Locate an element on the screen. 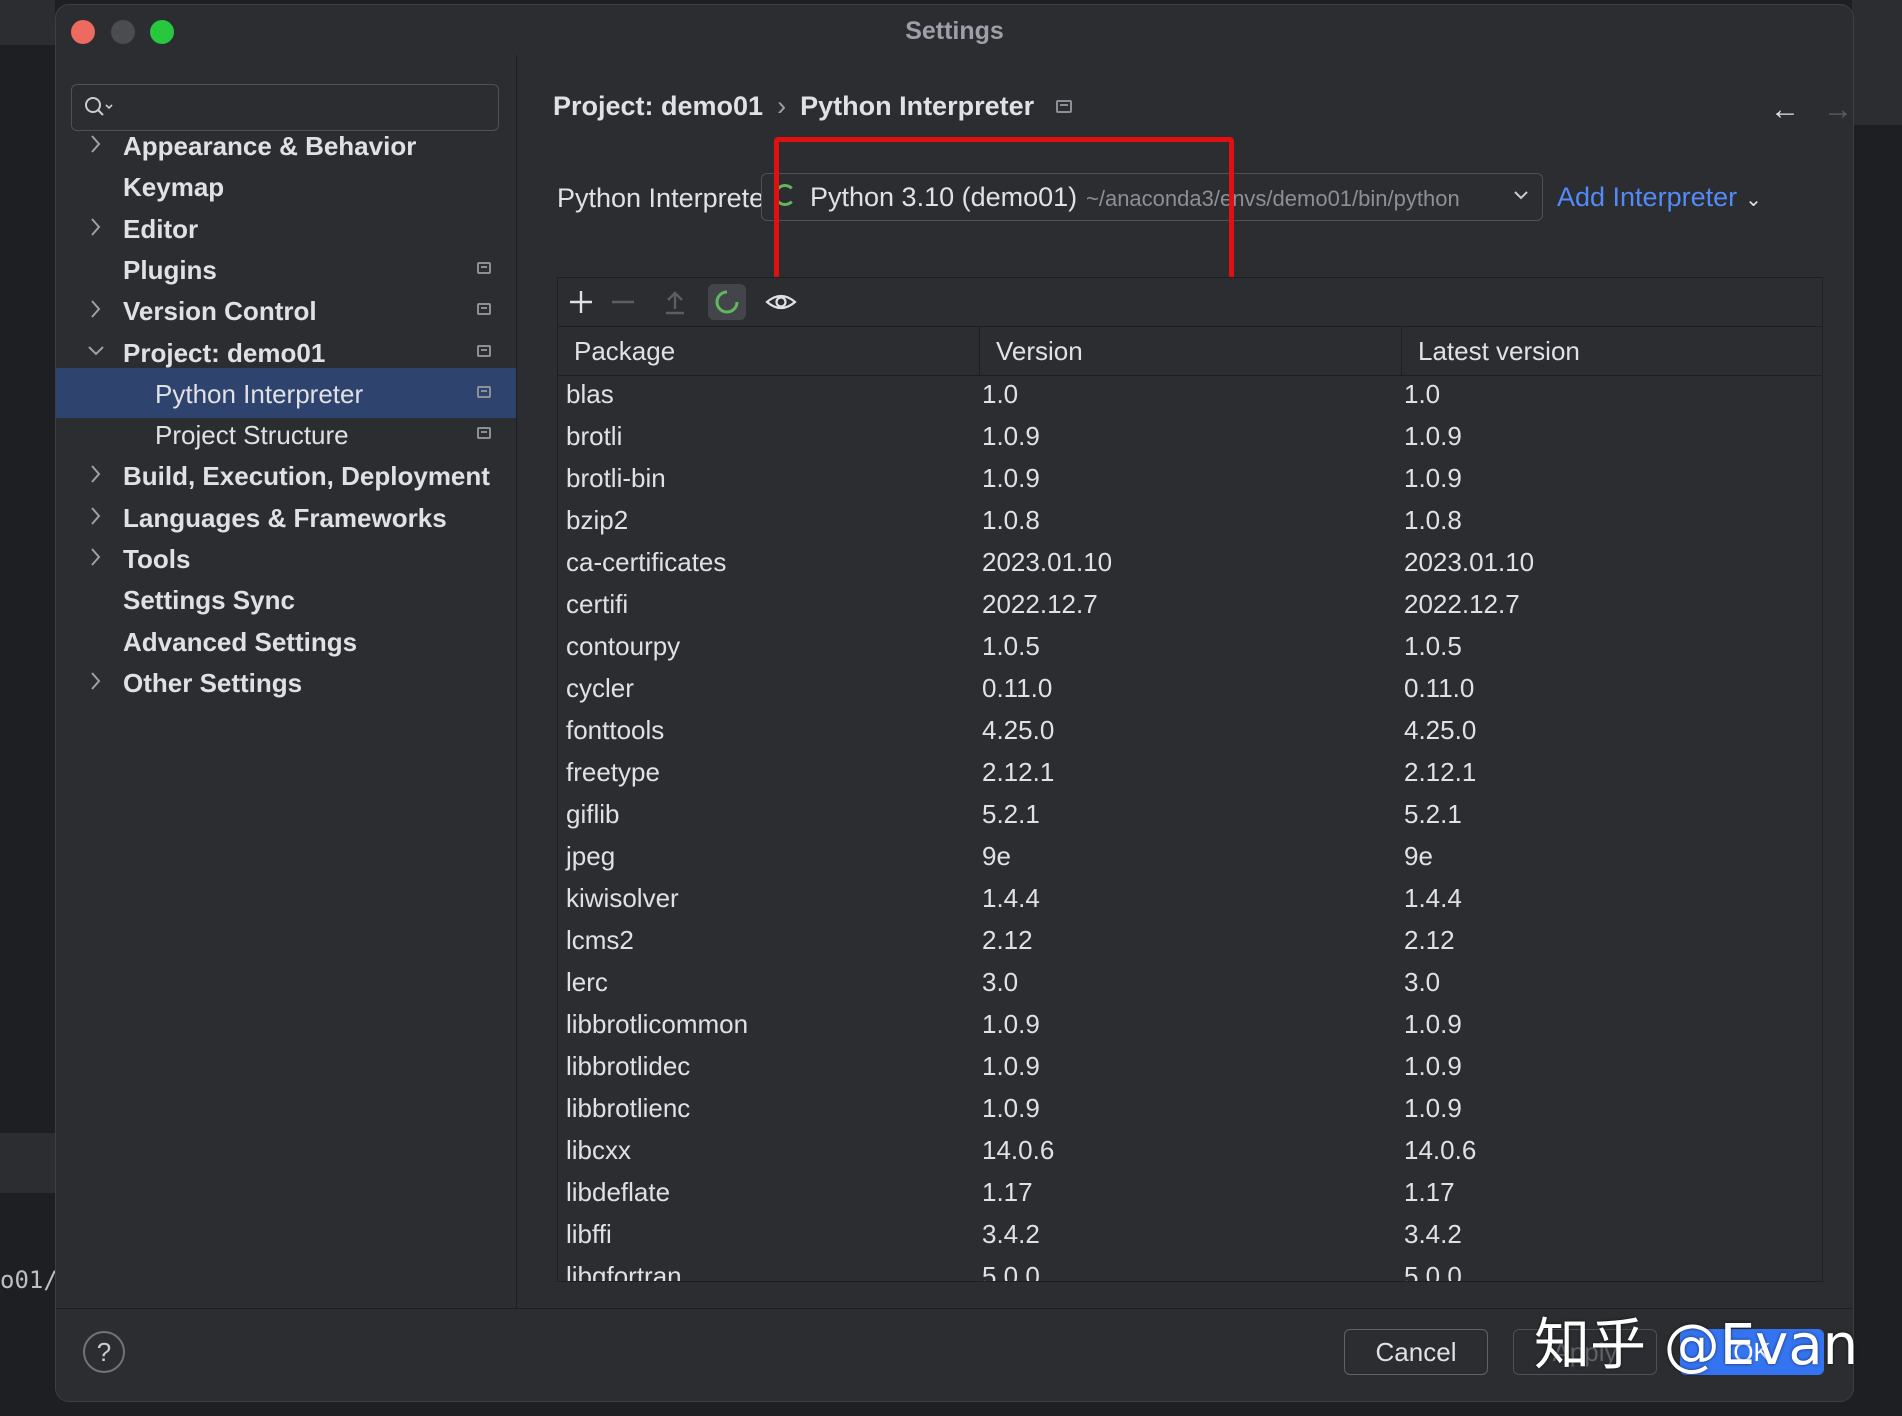  package-latest-version-cell: 5.0.0 is located at coordinates (1433, 1271).